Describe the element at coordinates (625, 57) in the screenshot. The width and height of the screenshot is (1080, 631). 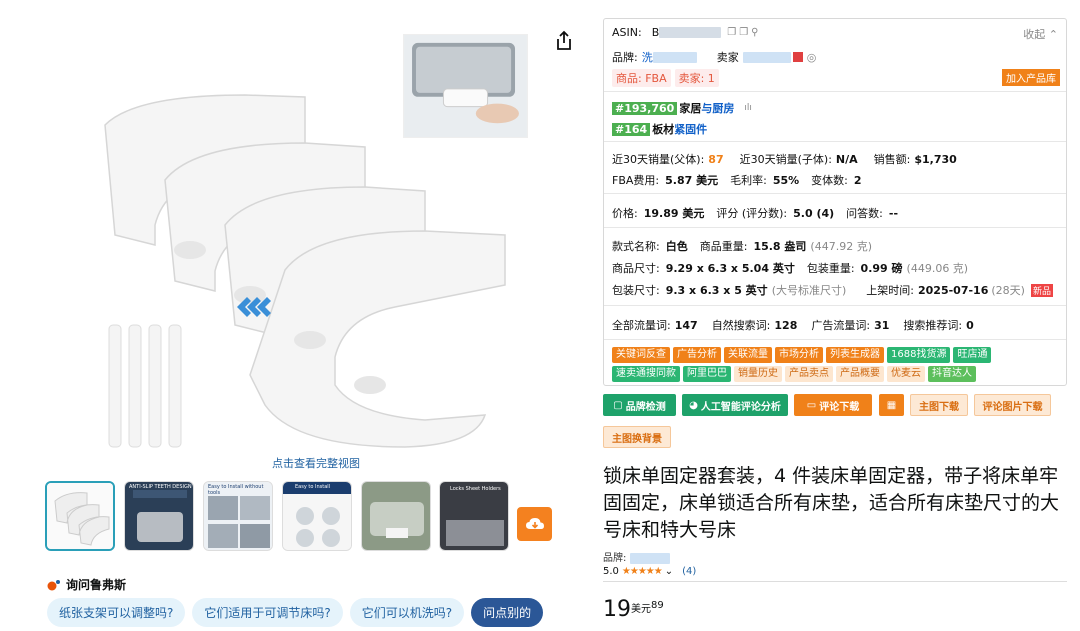
I see `brand-label: 品牌:` at that location.